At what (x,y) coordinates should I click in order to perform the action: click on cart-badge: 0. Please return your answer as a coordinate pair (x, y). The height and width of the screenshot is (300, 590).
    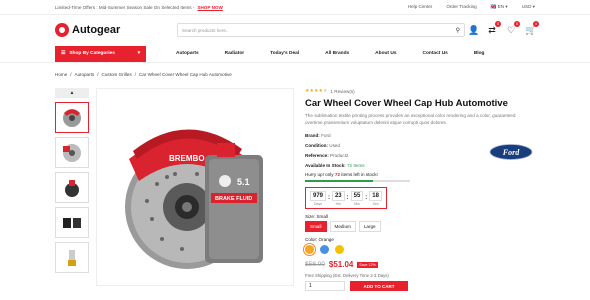
    Looking at the image, I should click on (536, 23).